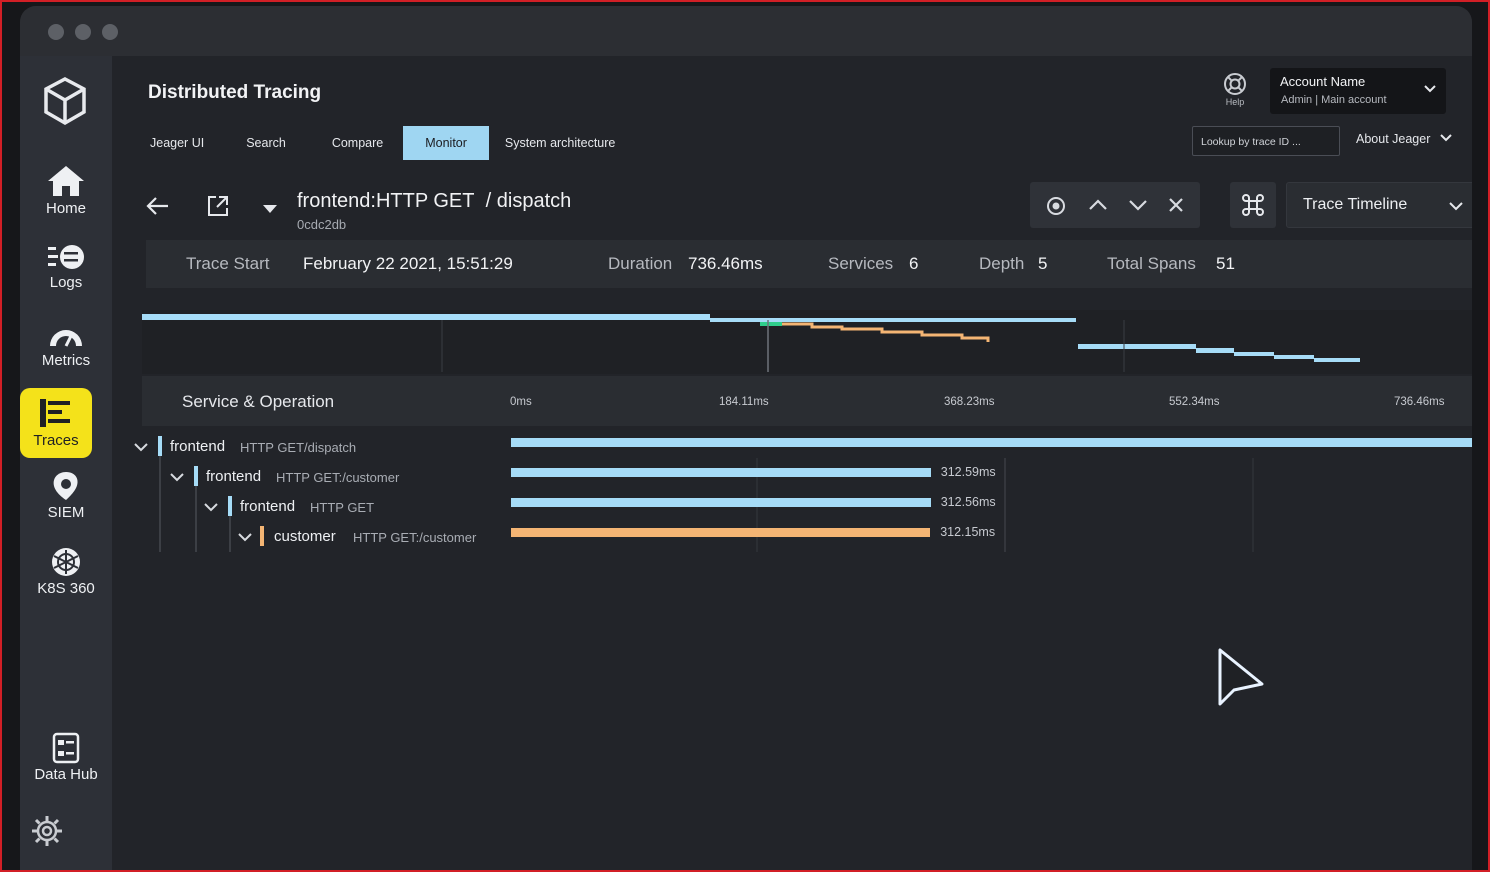  I want to click on sidebar-item-traces: Traces, so click(56, 423).